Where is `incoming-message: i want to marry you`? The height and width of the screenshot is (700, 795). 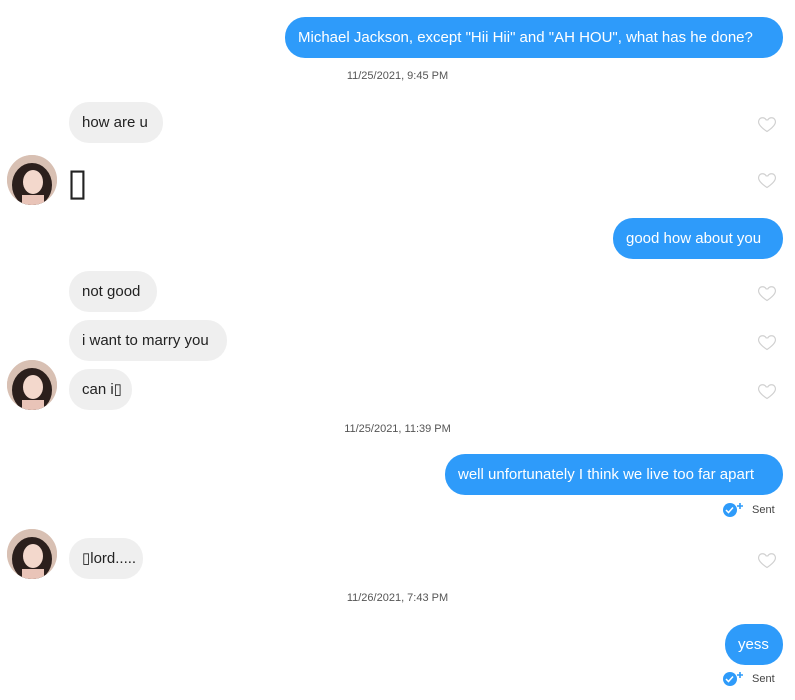 incoming-message: i want to marry you is located at coordinates (148, 340).